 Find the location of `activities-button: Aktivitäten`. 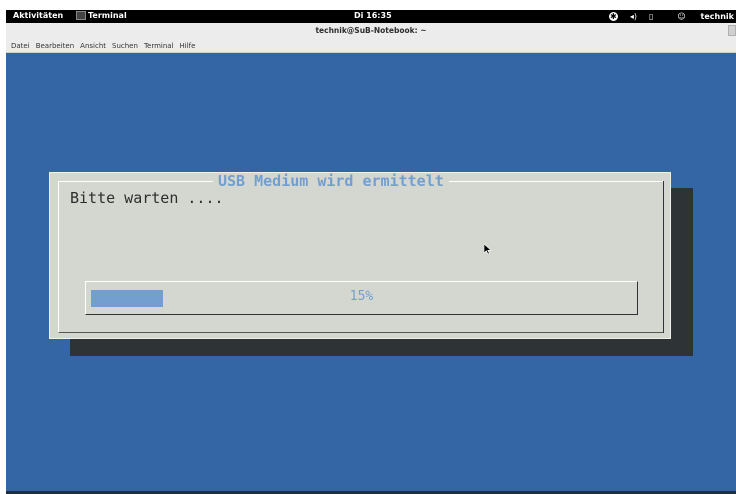

activities-button: Aktivitäten is located at coordinates (38, 15).